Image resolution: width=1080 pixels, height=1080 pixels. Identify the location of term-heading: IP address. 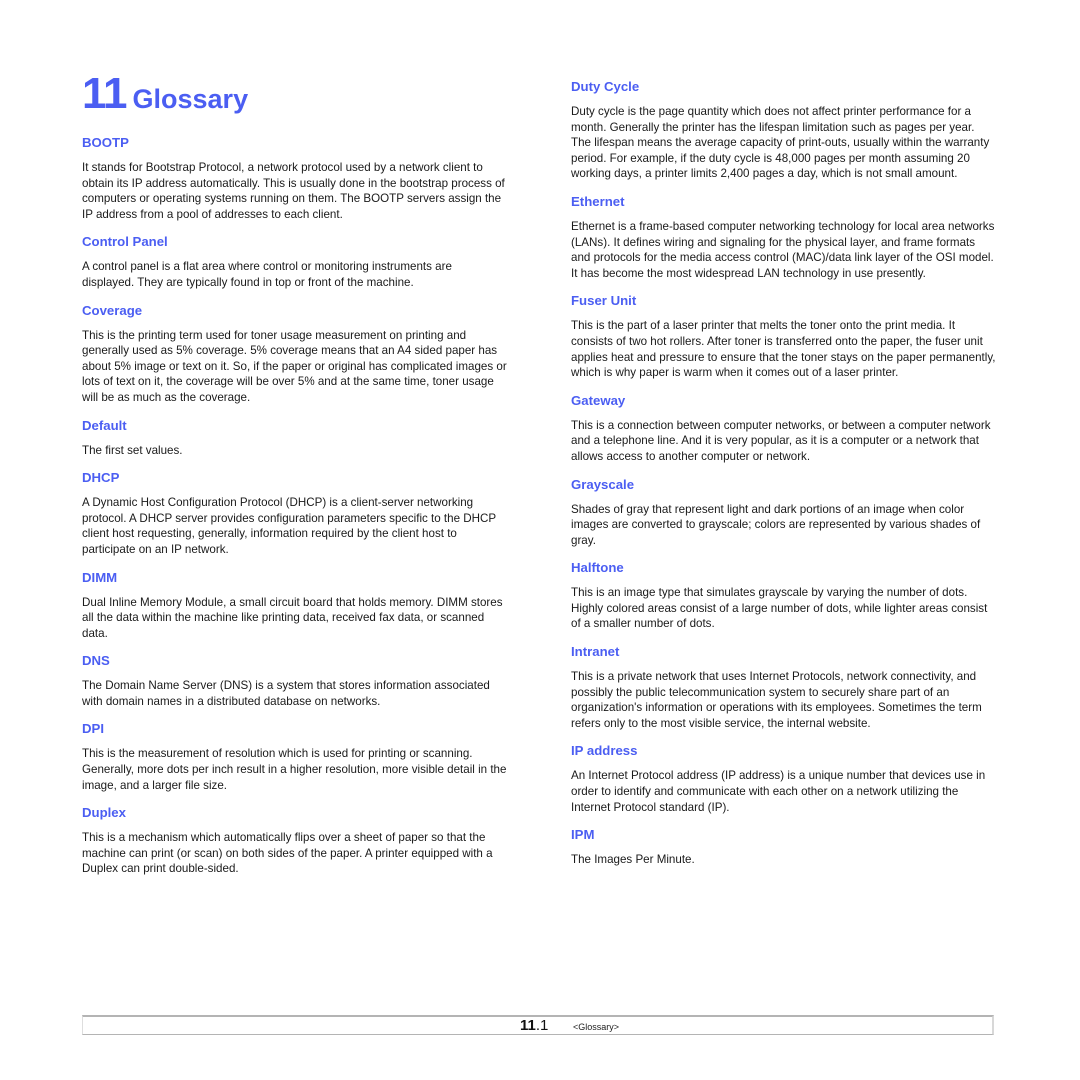
(604, 751).